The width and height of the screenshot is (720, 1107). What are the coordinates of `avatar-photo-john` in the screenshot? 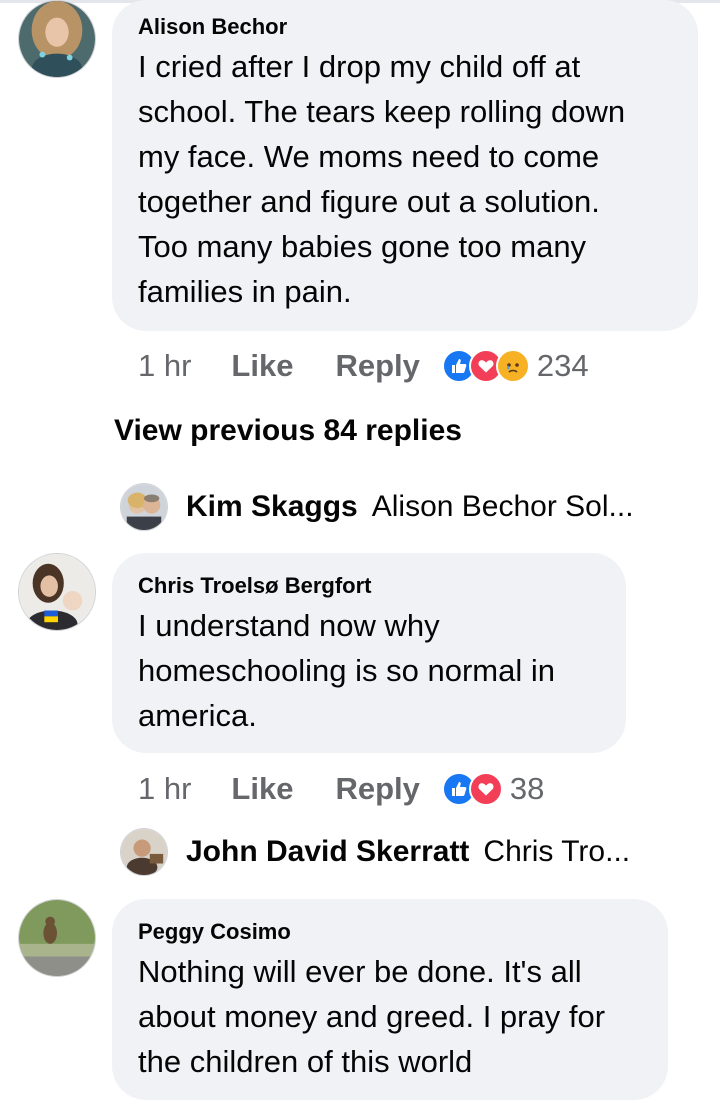 It's located at (144, 852).